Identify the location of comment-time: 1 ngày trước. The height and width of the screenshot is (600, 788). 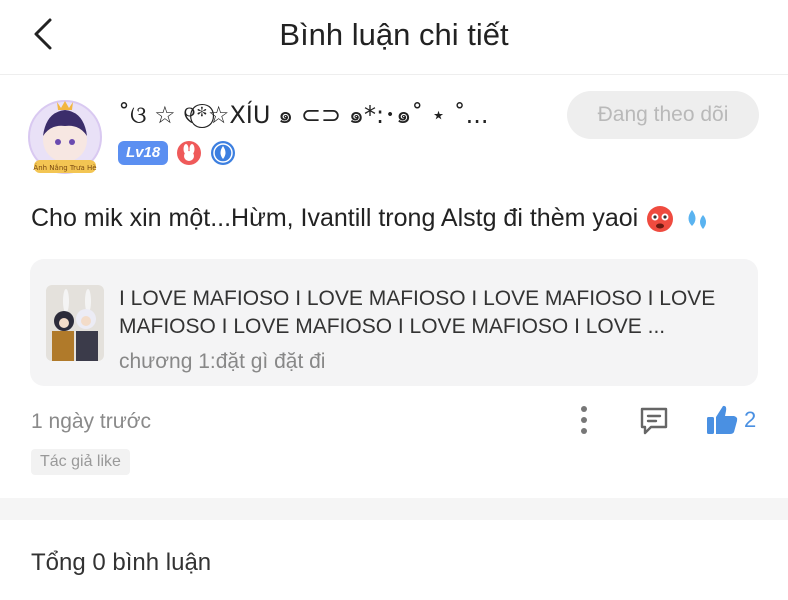
(91, 421).